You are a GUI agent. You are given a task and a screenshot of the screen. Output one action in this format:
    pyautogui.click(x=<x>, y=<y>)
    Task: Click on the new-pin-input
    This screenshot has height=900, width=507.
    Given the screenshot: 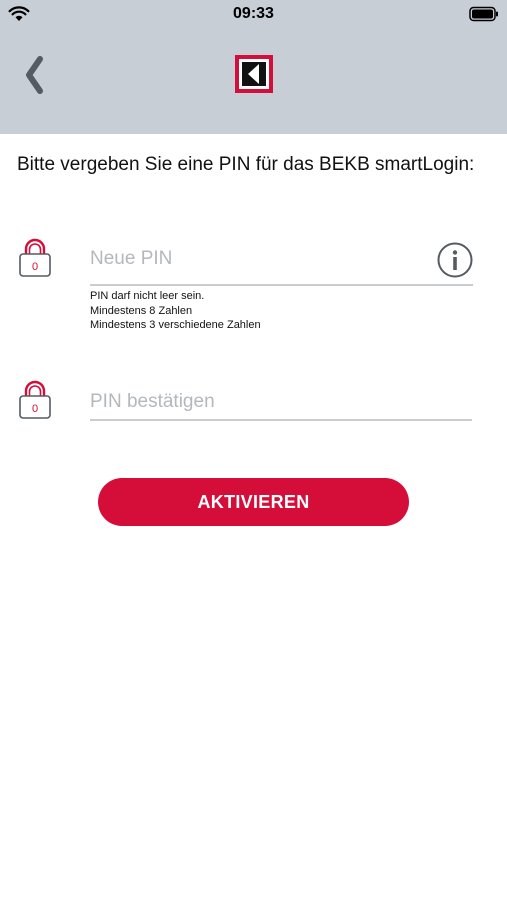 What is the action you would take?
    pyautogui.click(x=260, y=259)
    